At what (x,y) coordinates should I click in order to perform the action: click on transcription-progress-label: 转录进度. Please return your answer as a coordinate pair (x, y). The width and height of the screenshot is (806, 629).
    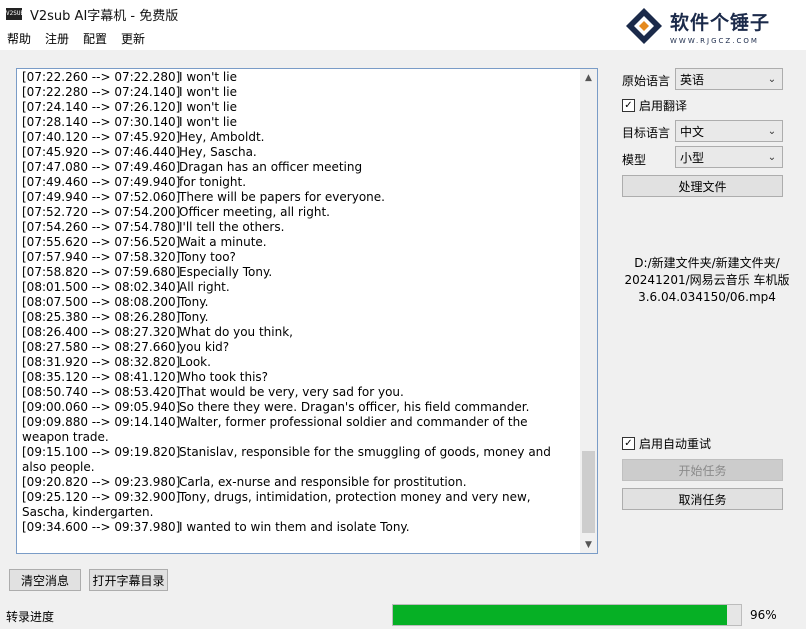
    Looking at the image, I should click on (30, 617).